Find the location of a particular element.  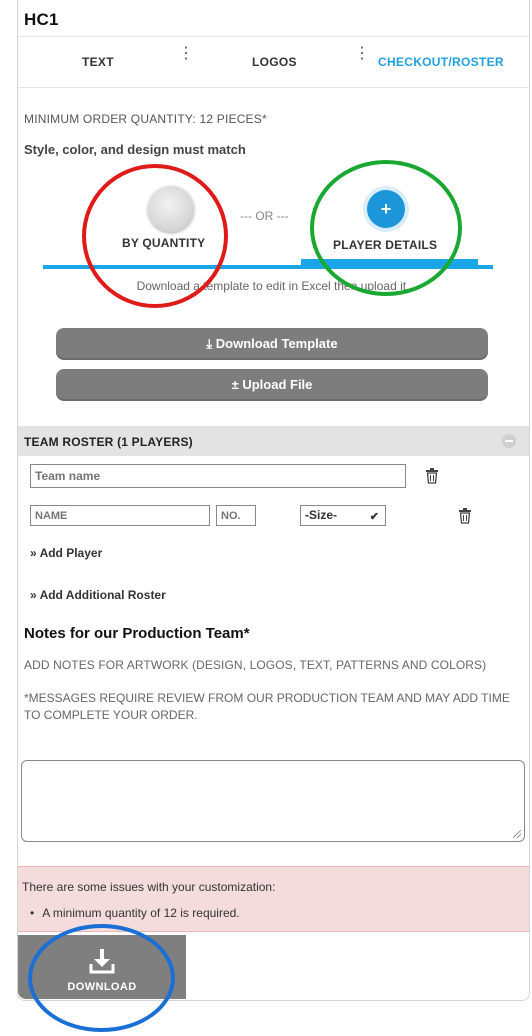

tab-logos: LOGOS is located at coordinates (274, 62).